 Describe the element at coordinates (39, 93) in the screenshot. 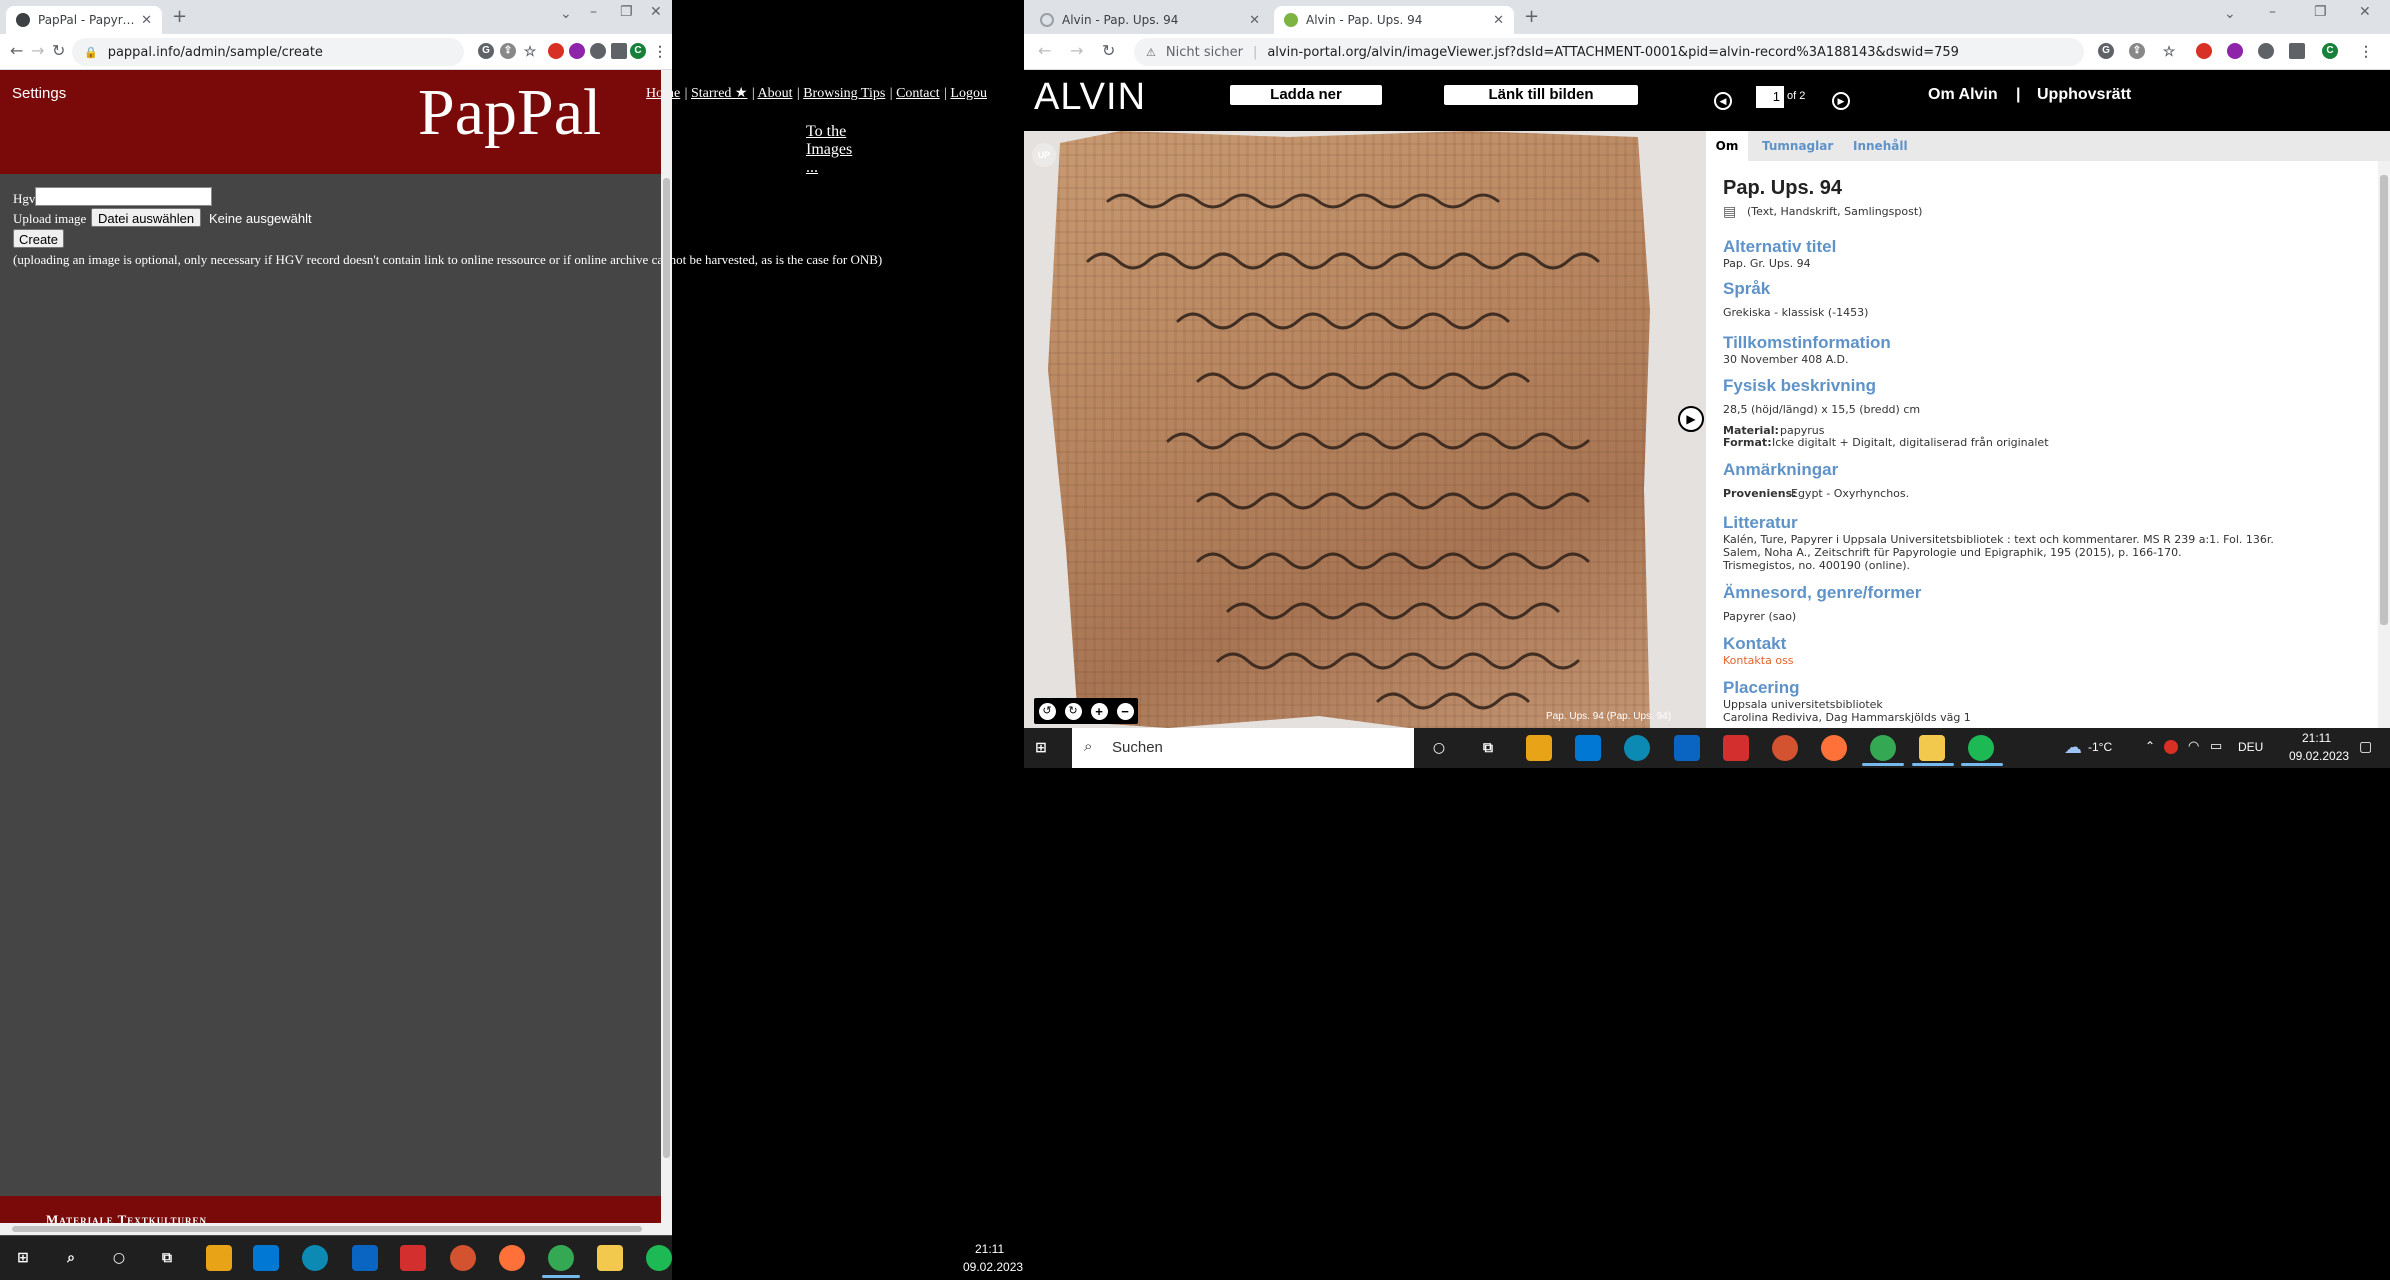

I see `settings-link: Settings` at that location.